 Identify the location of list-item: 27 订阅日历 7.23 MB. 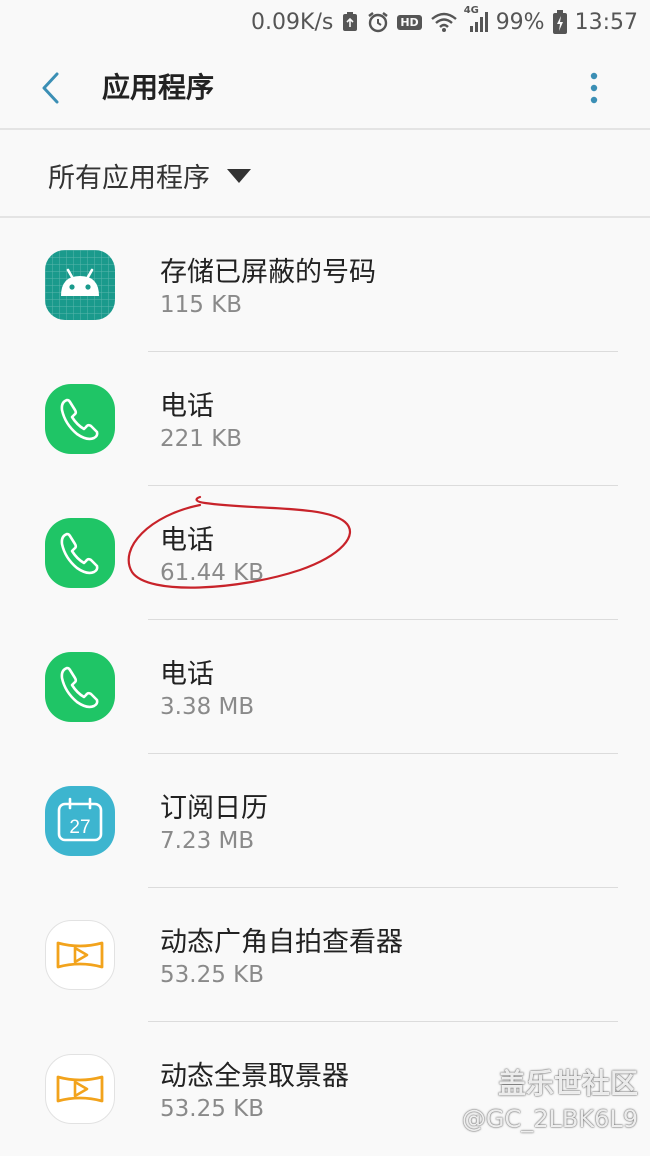
(325, 821).